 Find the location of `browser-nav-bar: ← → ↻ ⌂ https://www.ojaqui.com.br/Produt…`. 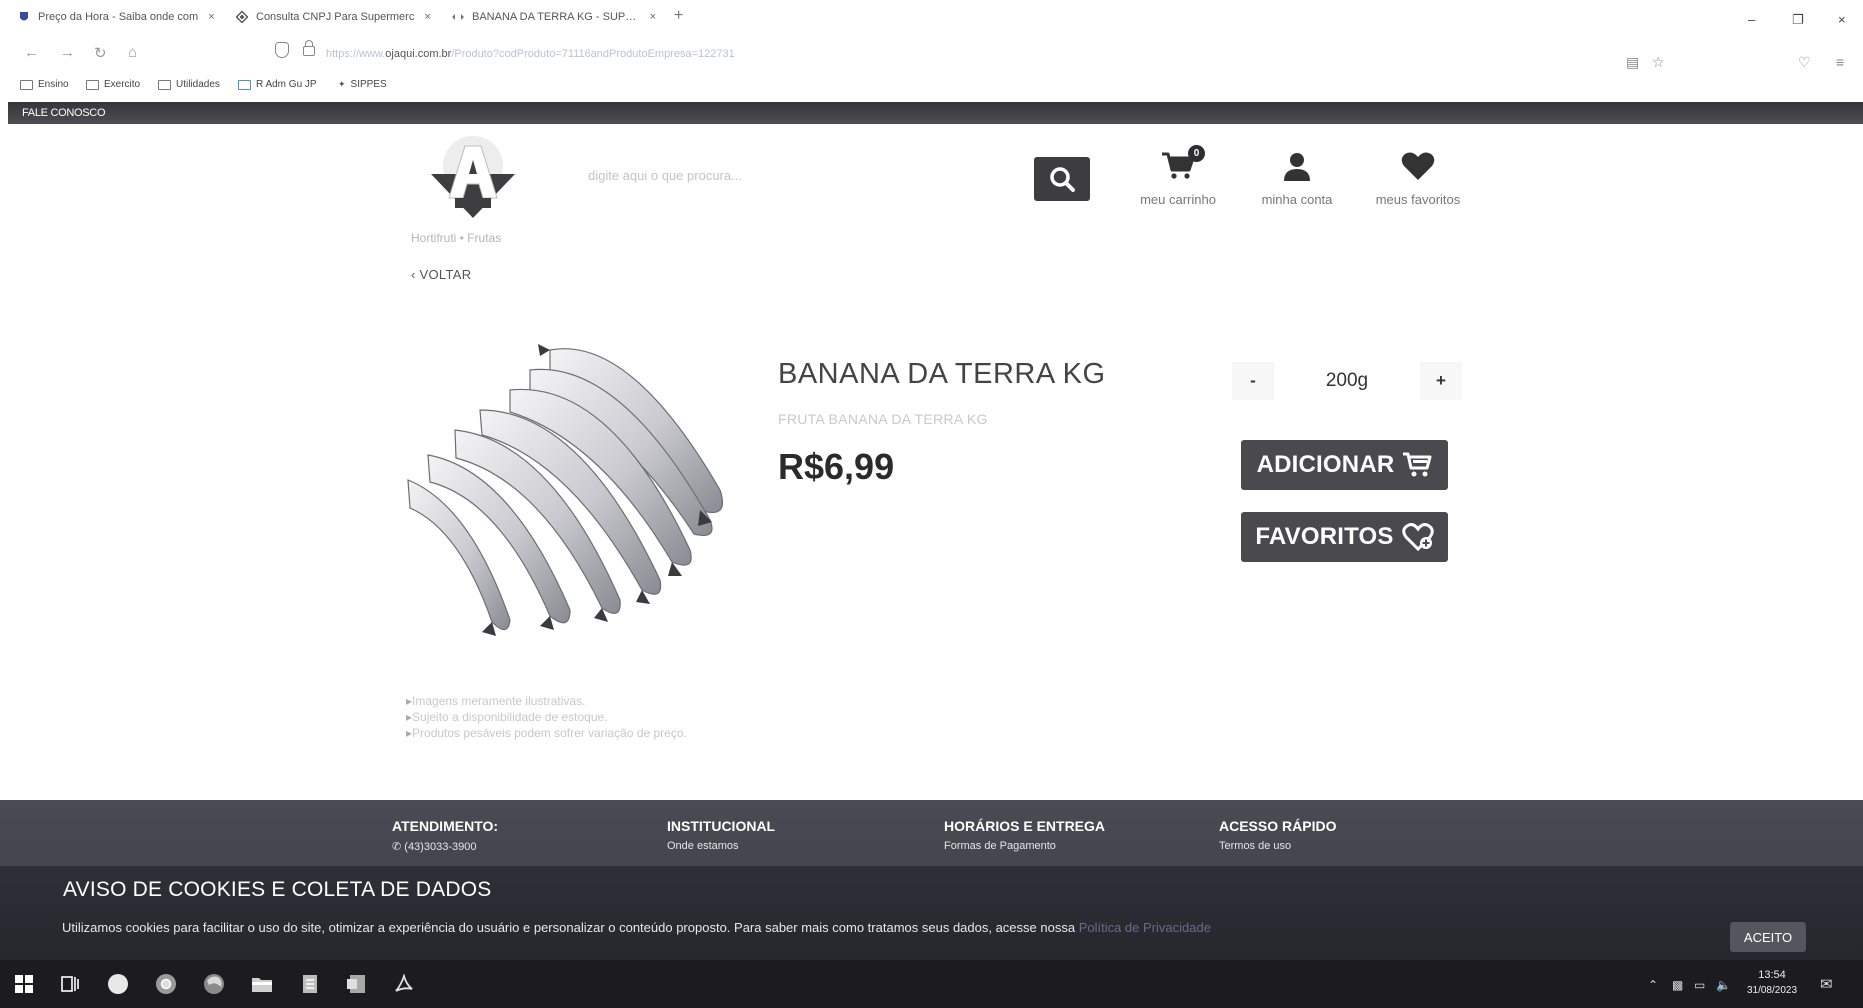

browser-nav-bar: ← → ↻ ⌂ https://www.ojaqui.com.br/Produt… is located at coordinates (931, 53).